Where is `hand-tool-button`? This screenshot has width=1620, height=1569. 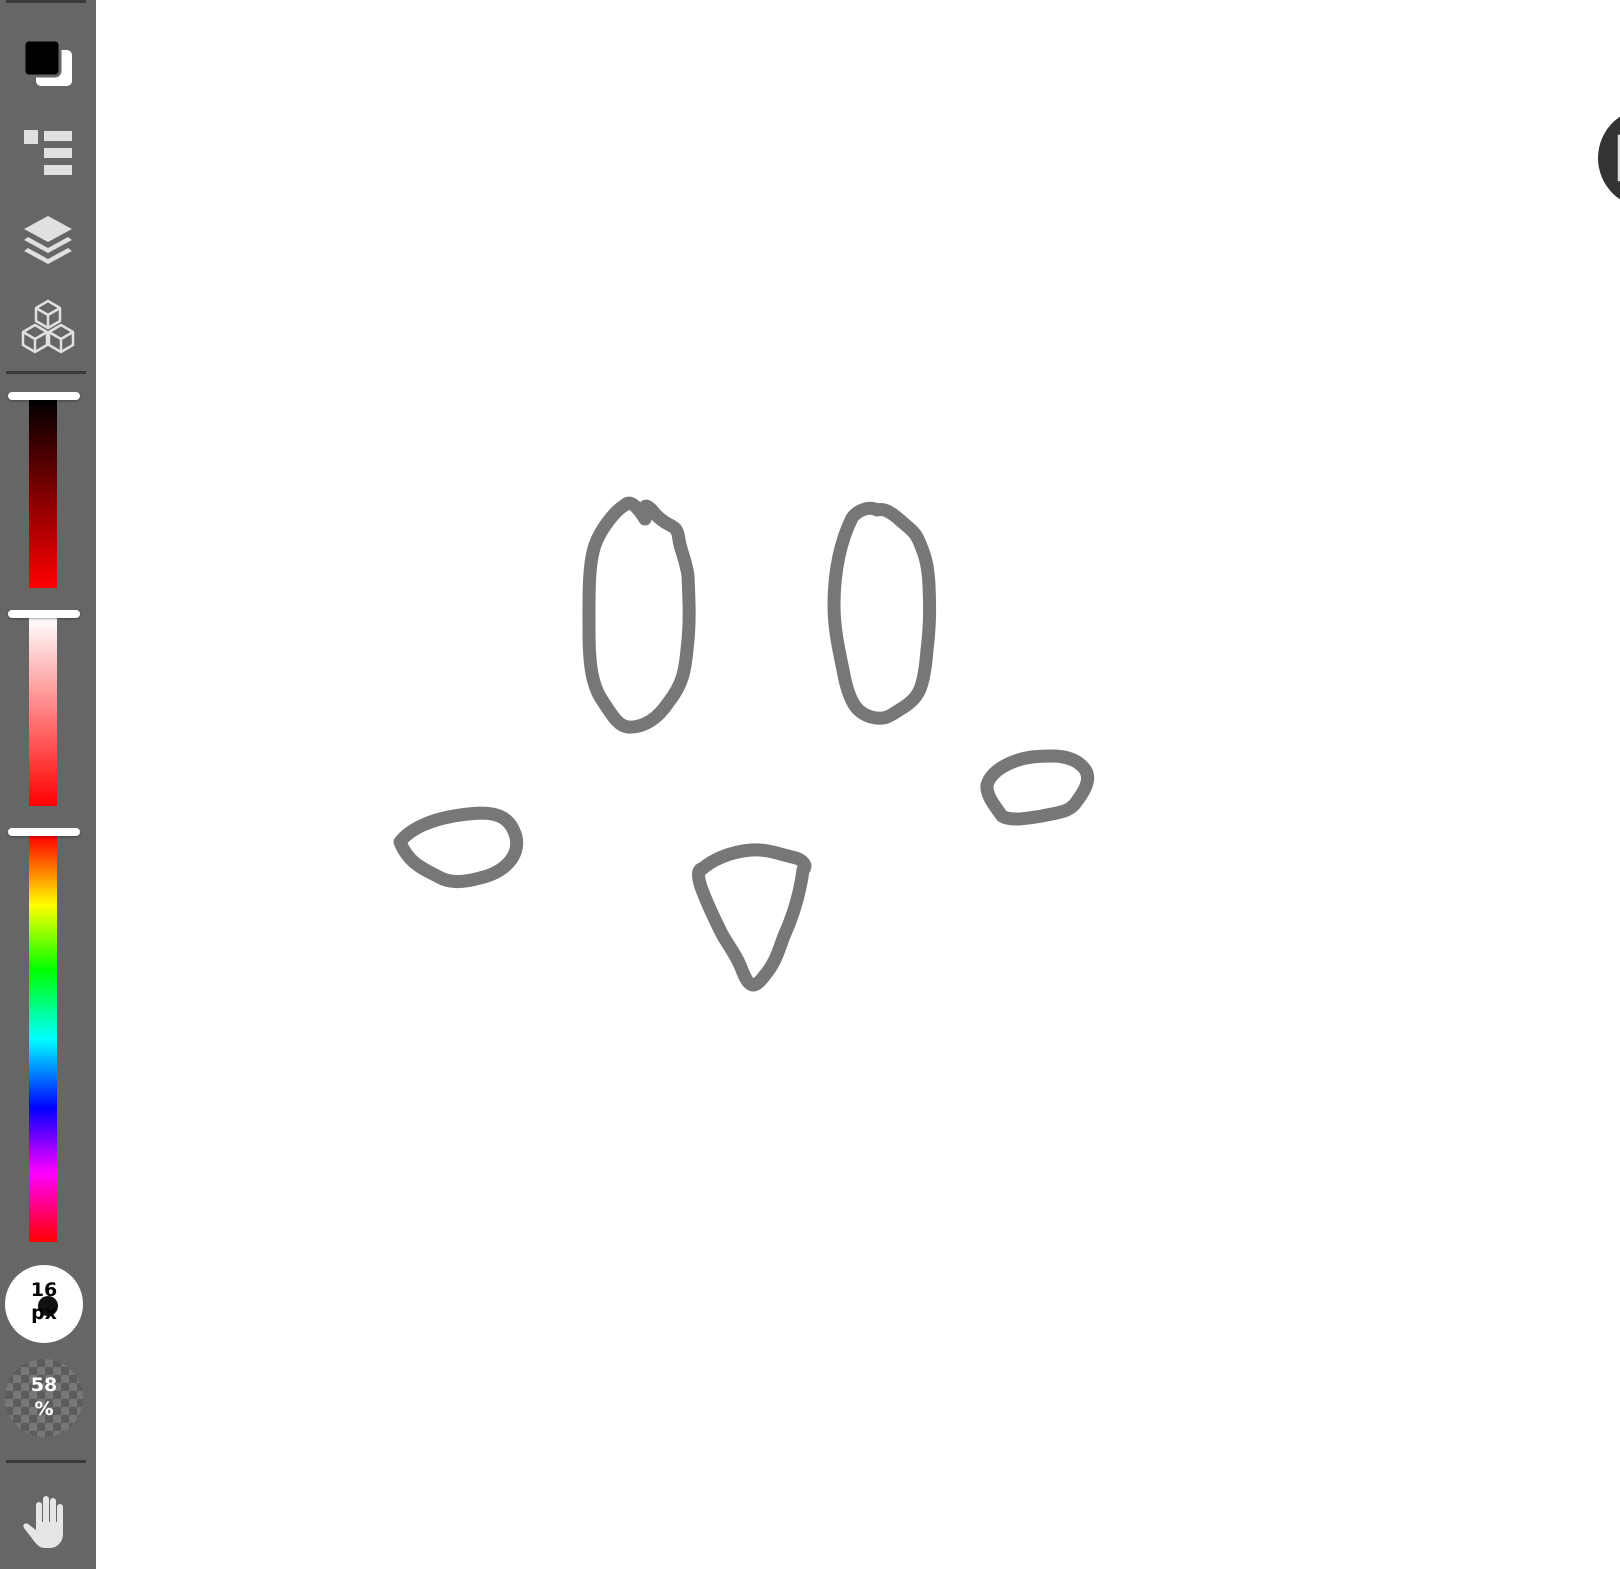 hand-tool-button is located at coordinates (48, 1520).